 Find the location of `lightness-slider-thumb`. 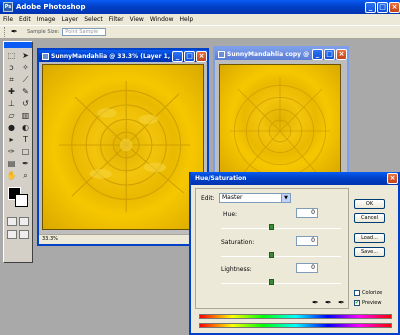

lightness-slider-thumb is located at coordinates (271, 282).